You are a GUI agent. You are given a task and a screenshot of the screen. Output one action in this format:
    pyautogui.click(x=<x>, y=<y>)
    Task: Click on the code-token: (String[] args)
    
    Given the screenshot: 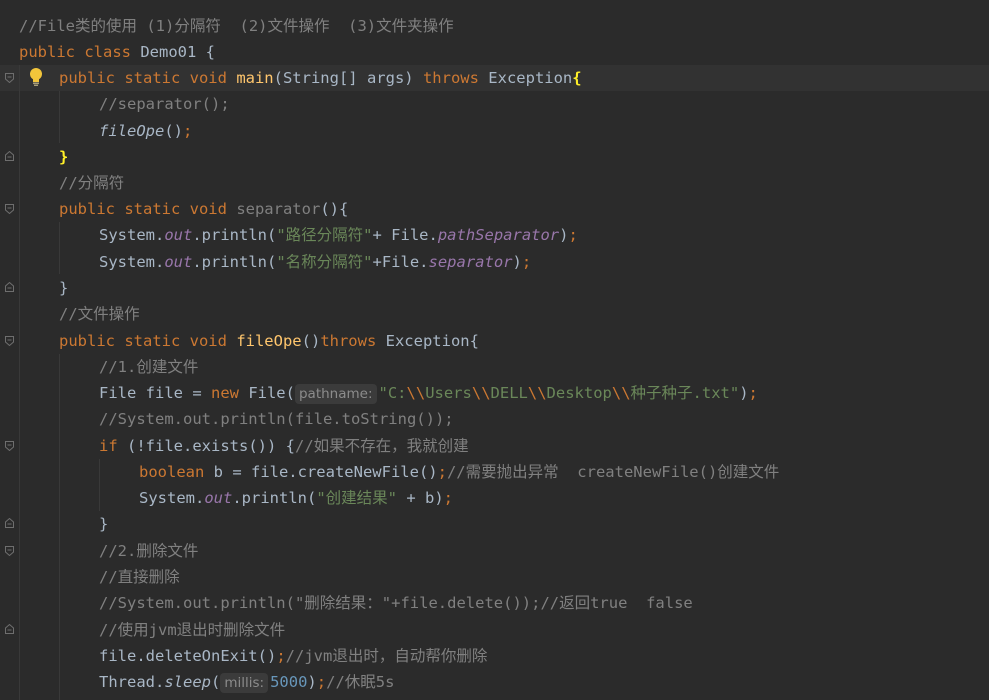 What is the action you would take?
    pyautogui.click(x=348, y=78)
    